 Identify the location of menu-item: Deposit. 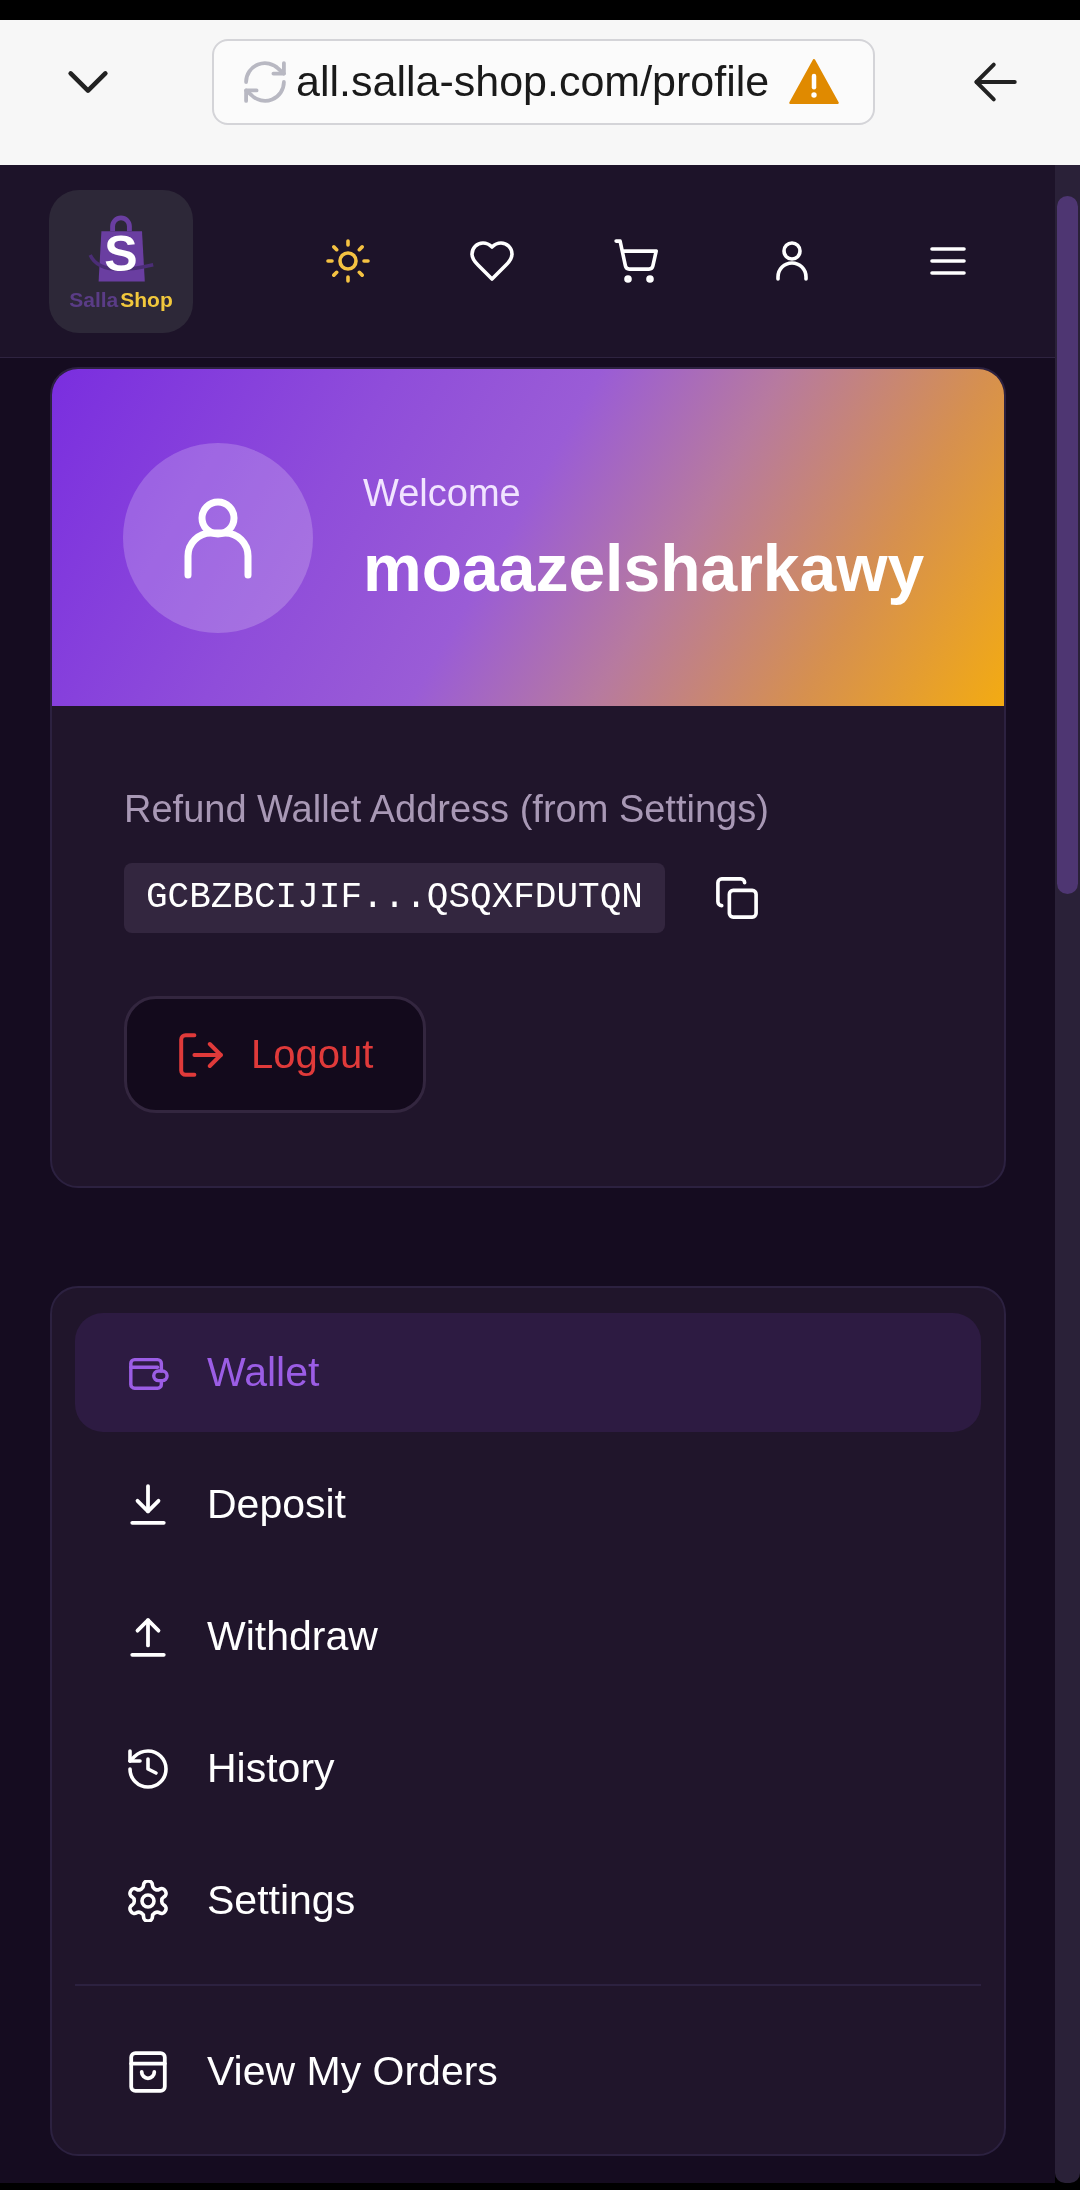
(528, 1504).